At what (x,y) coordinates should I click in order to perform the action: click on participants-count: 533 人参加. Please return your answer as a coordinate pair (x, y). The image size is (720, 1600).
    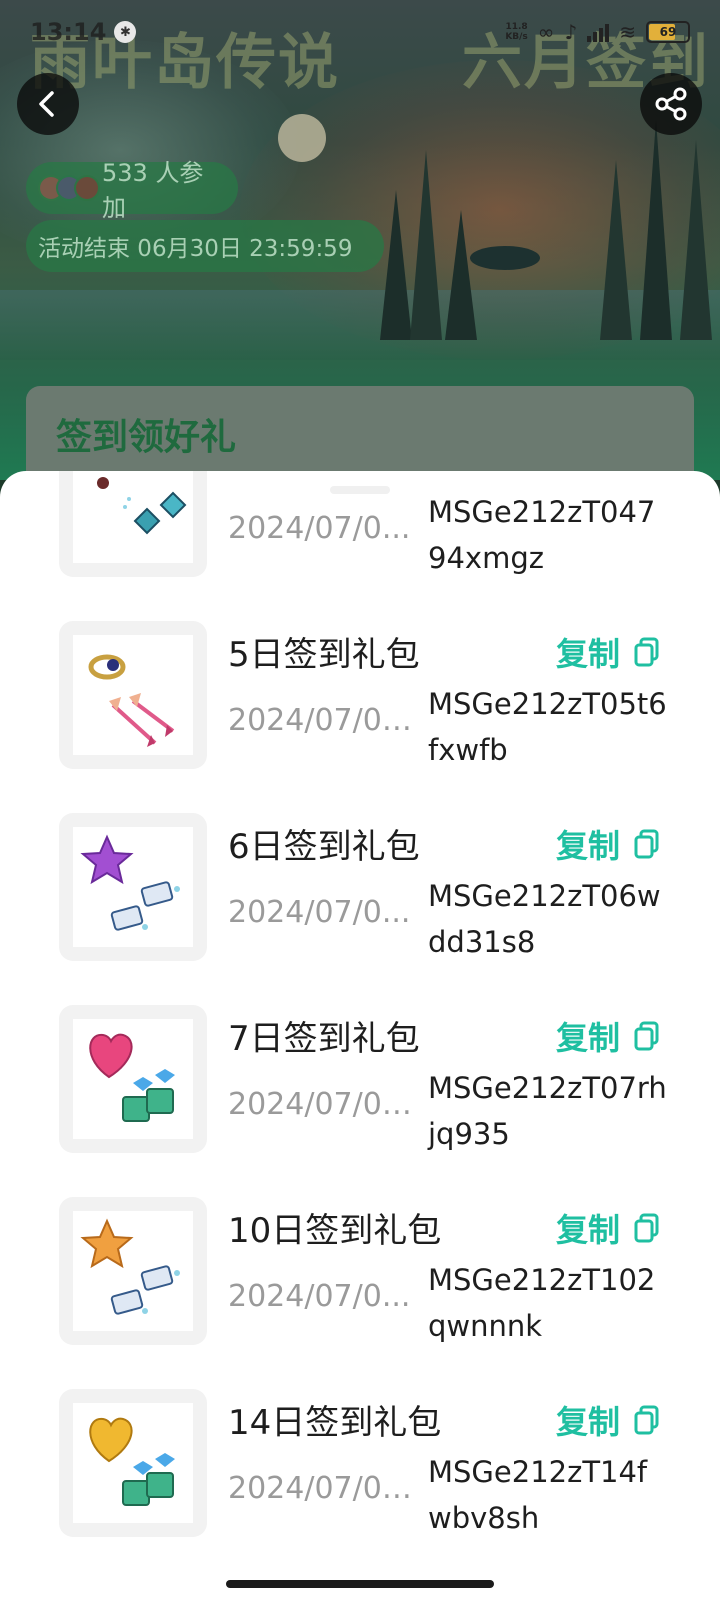
    Looking at the image, I should click on (153, 190).